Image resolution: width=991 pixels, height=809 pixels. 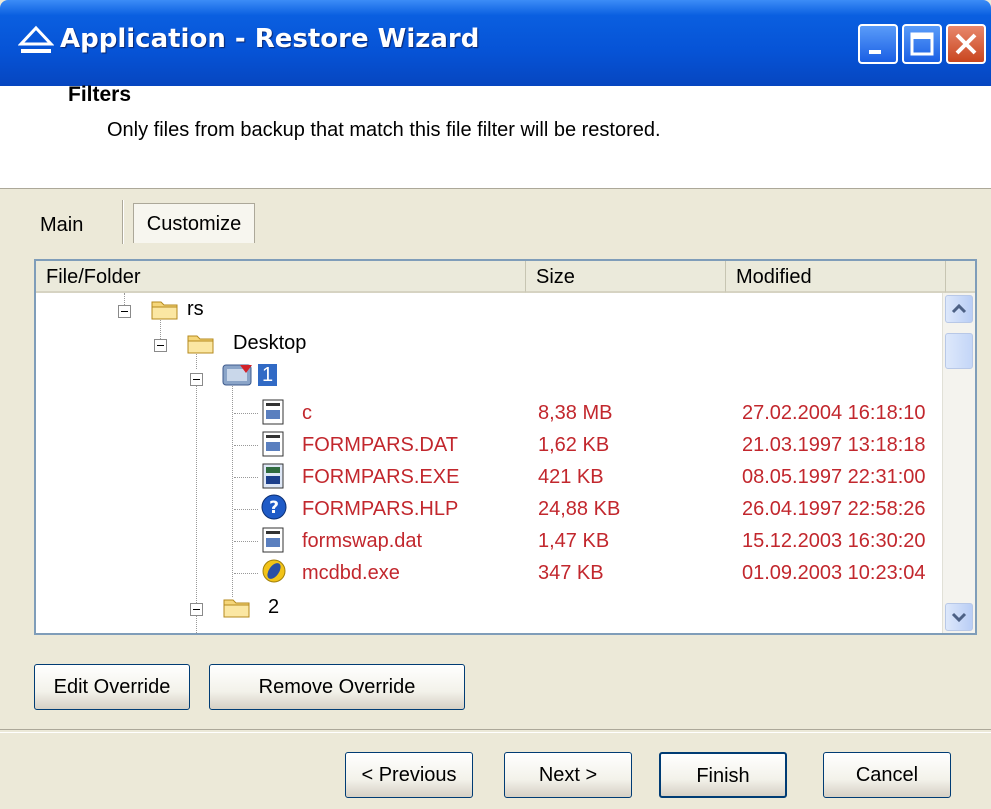 I want to click on file-modified: 26.04.1997 22:58:26, so click(x=834, y=509).